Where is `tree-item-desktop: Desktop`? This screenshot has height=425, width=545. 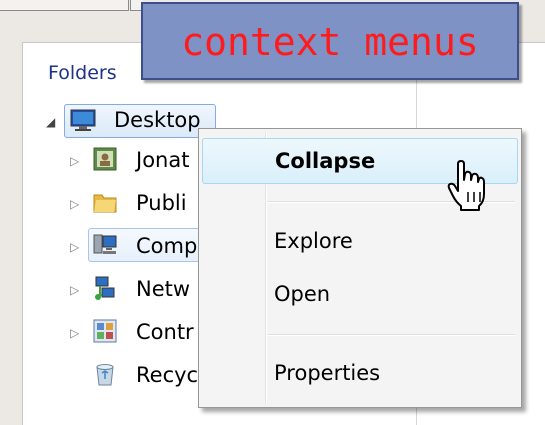 tree-item-desktop: Desktop is located at coordinates (157, 120).